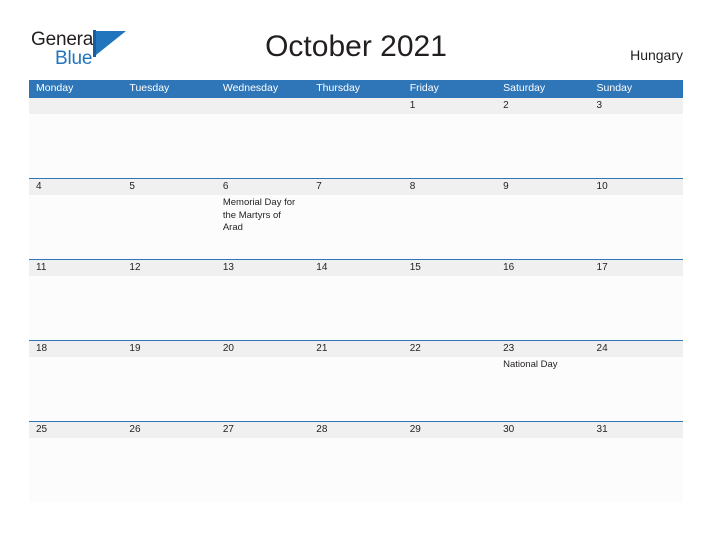  Describe the element at coordinates (75, 430) in the screenshot. I see `day-number: 25` at that location.